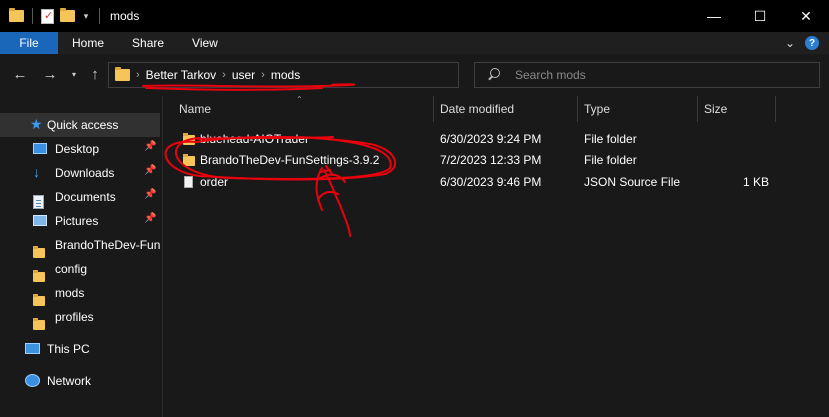 Image resolution: width=829 pixels, height=417 pixels. Describe the element at coordinates (181, 75) in the screenshot. I see `breadcrumb-better-tarkov: Better Tarkov` at that location.